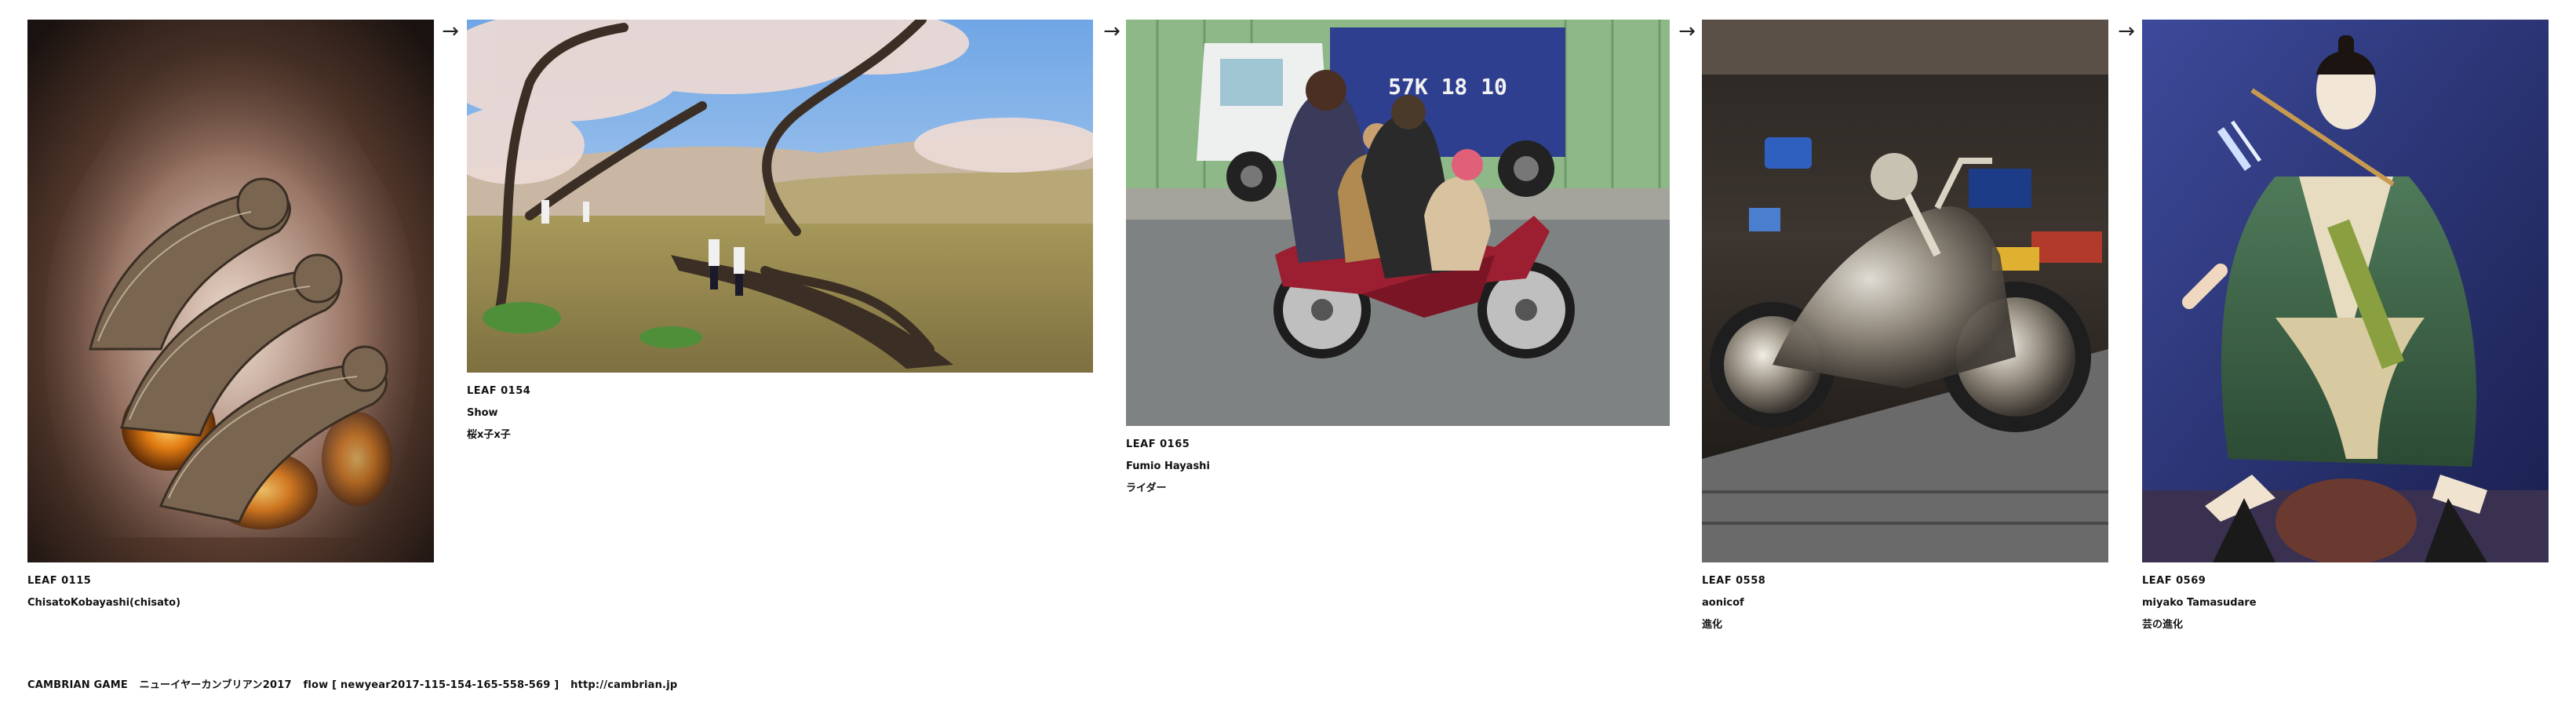  Describe the element at coordinates (216, 685) in the screenshot. I see `footer-event: ニューイヤーカンブリアン2017` at that location.